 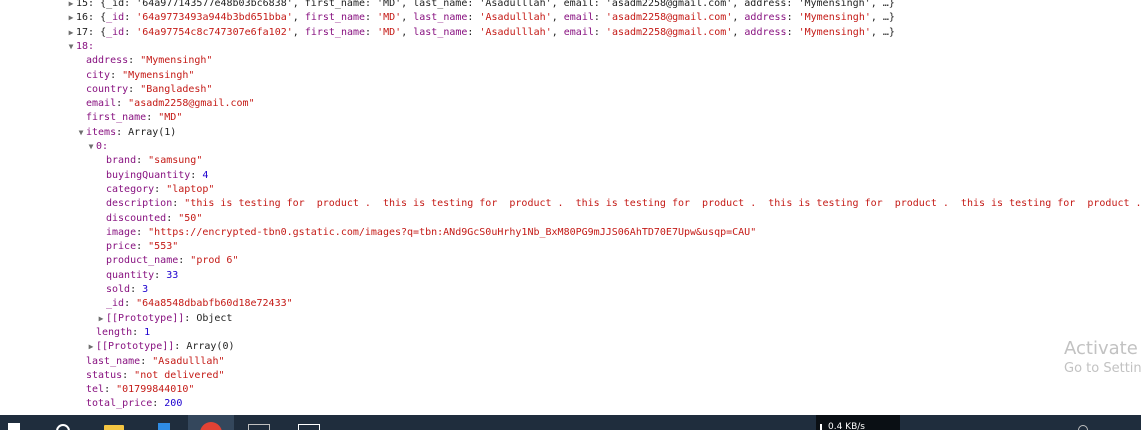 I want to click on token: total_price, so click(x=119, y=404).